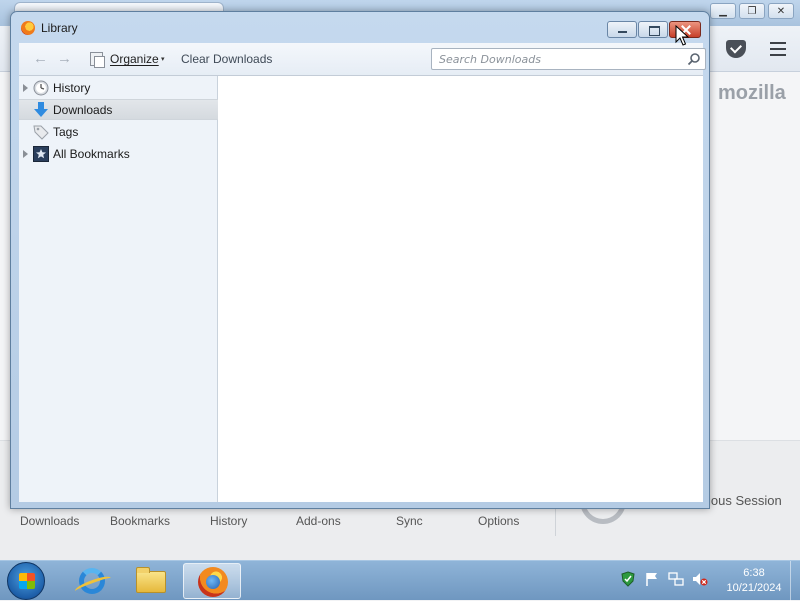 The width and height of the screenshot is (800, 601). I want to click on library-toolbar: ← → Organize ▾ Clear Downloads, so click(362, 59).